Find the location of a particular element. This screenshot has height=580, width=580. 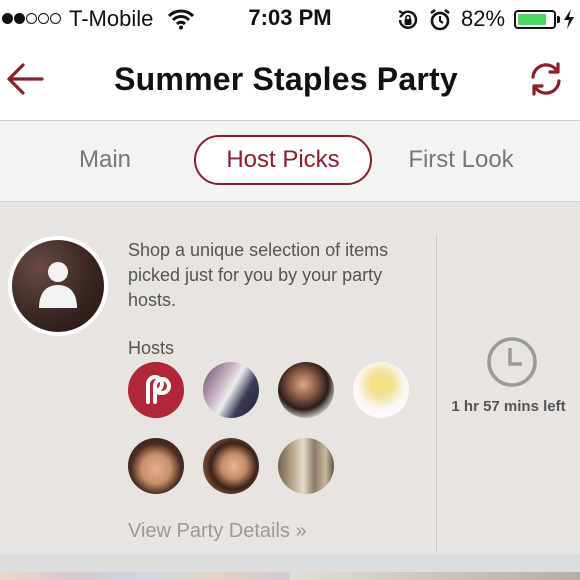

poshmark-logo-icon is located at coordinates (156, 390).